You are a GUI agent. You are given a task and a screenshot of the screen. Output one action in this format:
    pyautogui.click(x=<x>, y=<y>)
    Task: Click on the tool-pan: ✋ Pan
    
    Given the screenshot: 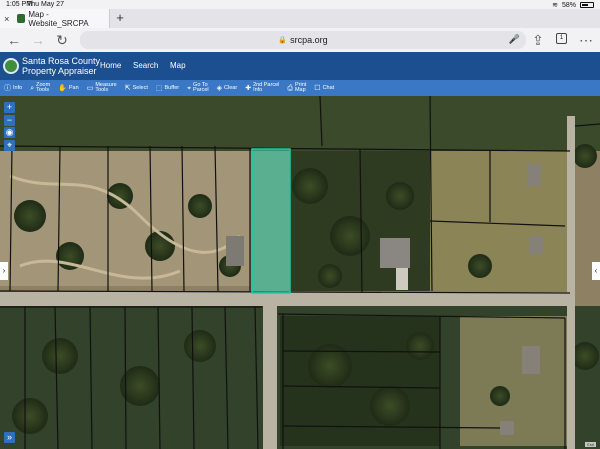 What is the action you would take?
    pyautogui.click(x=68, y=88)
    